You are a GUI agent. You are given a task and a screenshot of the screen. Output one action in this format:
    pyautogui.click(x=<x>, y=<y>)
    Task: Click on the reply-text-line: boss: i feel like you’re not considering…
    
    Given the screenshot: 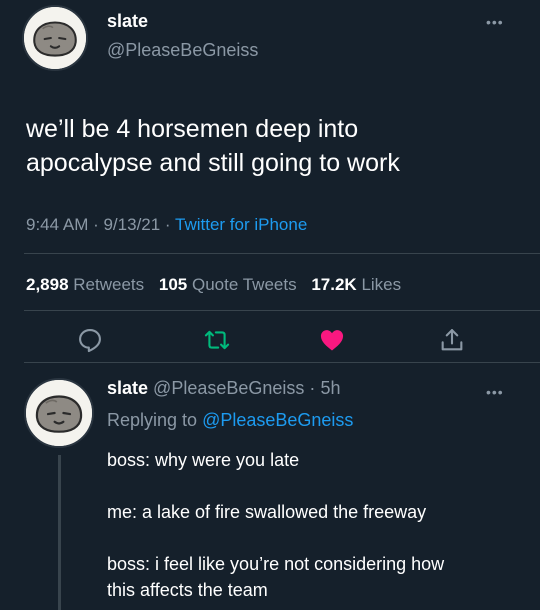 What is the action you would take?
    pyautogui.click(x=276, y=564)
    